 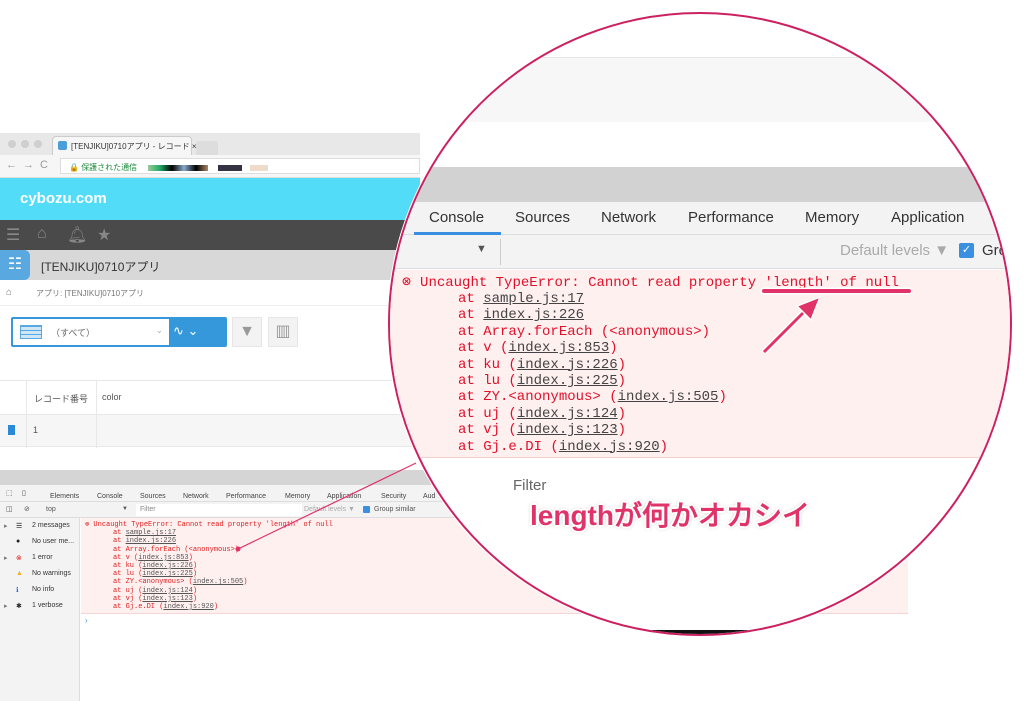 I want to click on bell-icon: 🔔︎, so click(x=77, y=235).